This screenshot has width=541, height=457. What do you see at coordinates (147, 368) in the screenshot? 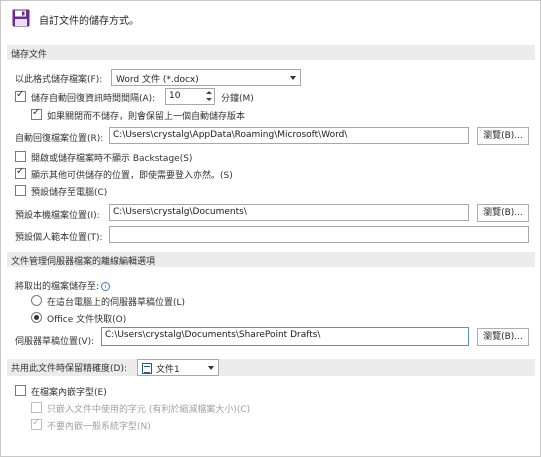
I see `word-document-icon` at bounding box center [147, 368].